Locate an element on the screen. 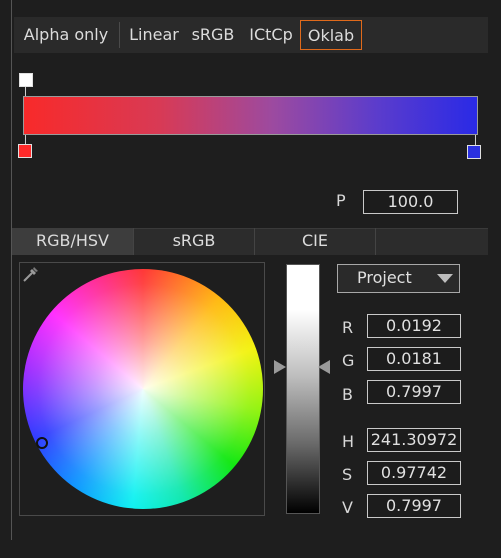 The width and height of the screenshot is (501, 558). value-slider-left-arrow is located at coordinates (280, 367).